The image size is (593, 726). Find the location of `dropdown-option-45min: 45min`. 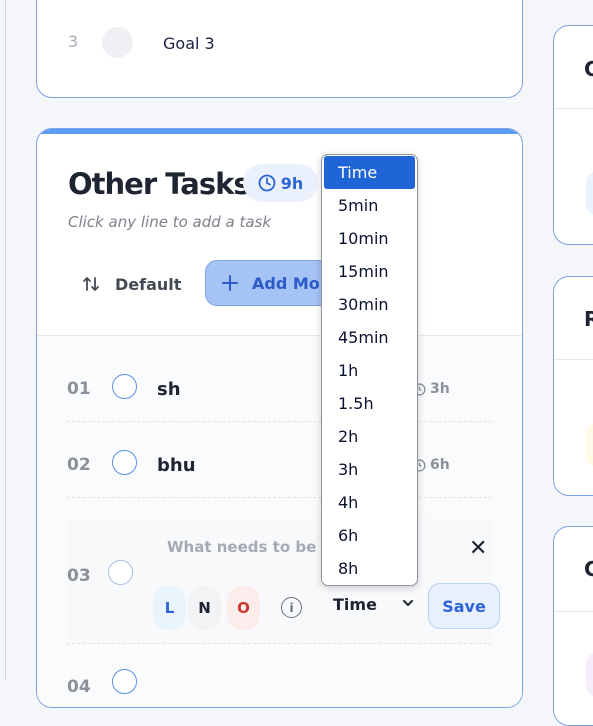

dropdown-option-45min: 45min is located at coordinates (369, 337).